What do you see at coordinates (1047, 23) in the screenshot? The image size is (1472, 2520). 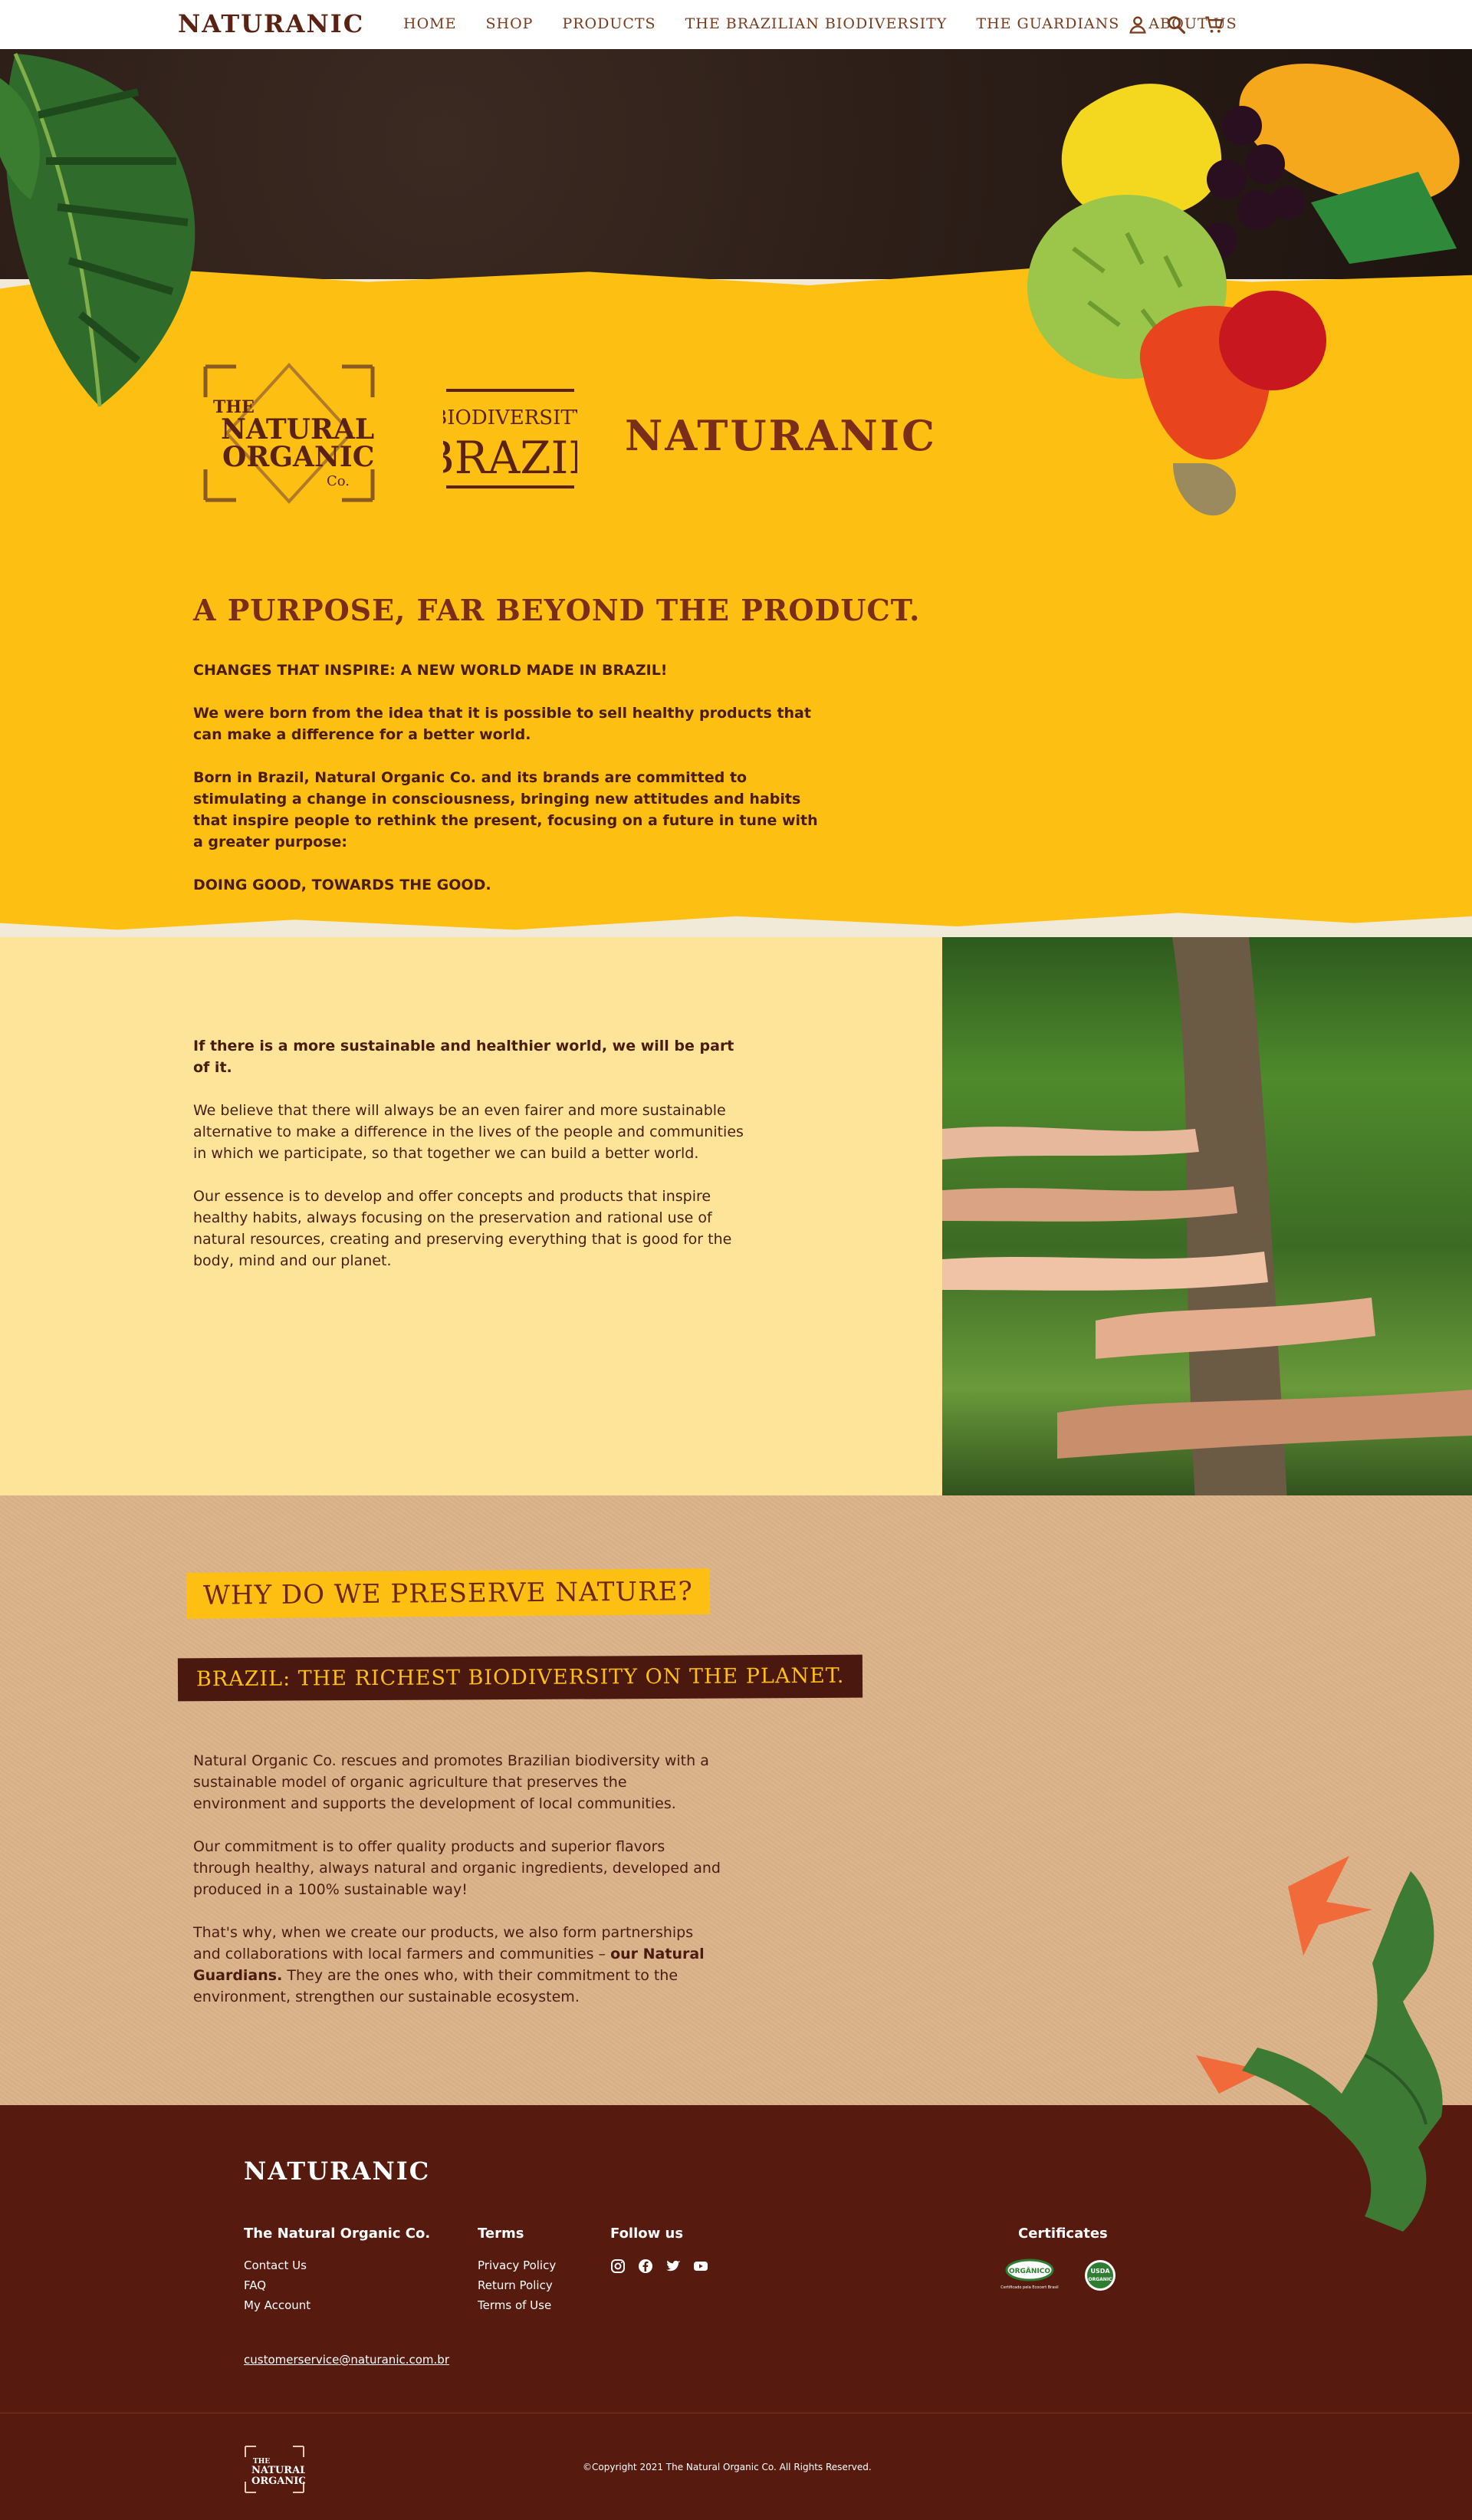 I see `nav-guardians: THE GUARDIANS` at bounding box center [1047, 23].